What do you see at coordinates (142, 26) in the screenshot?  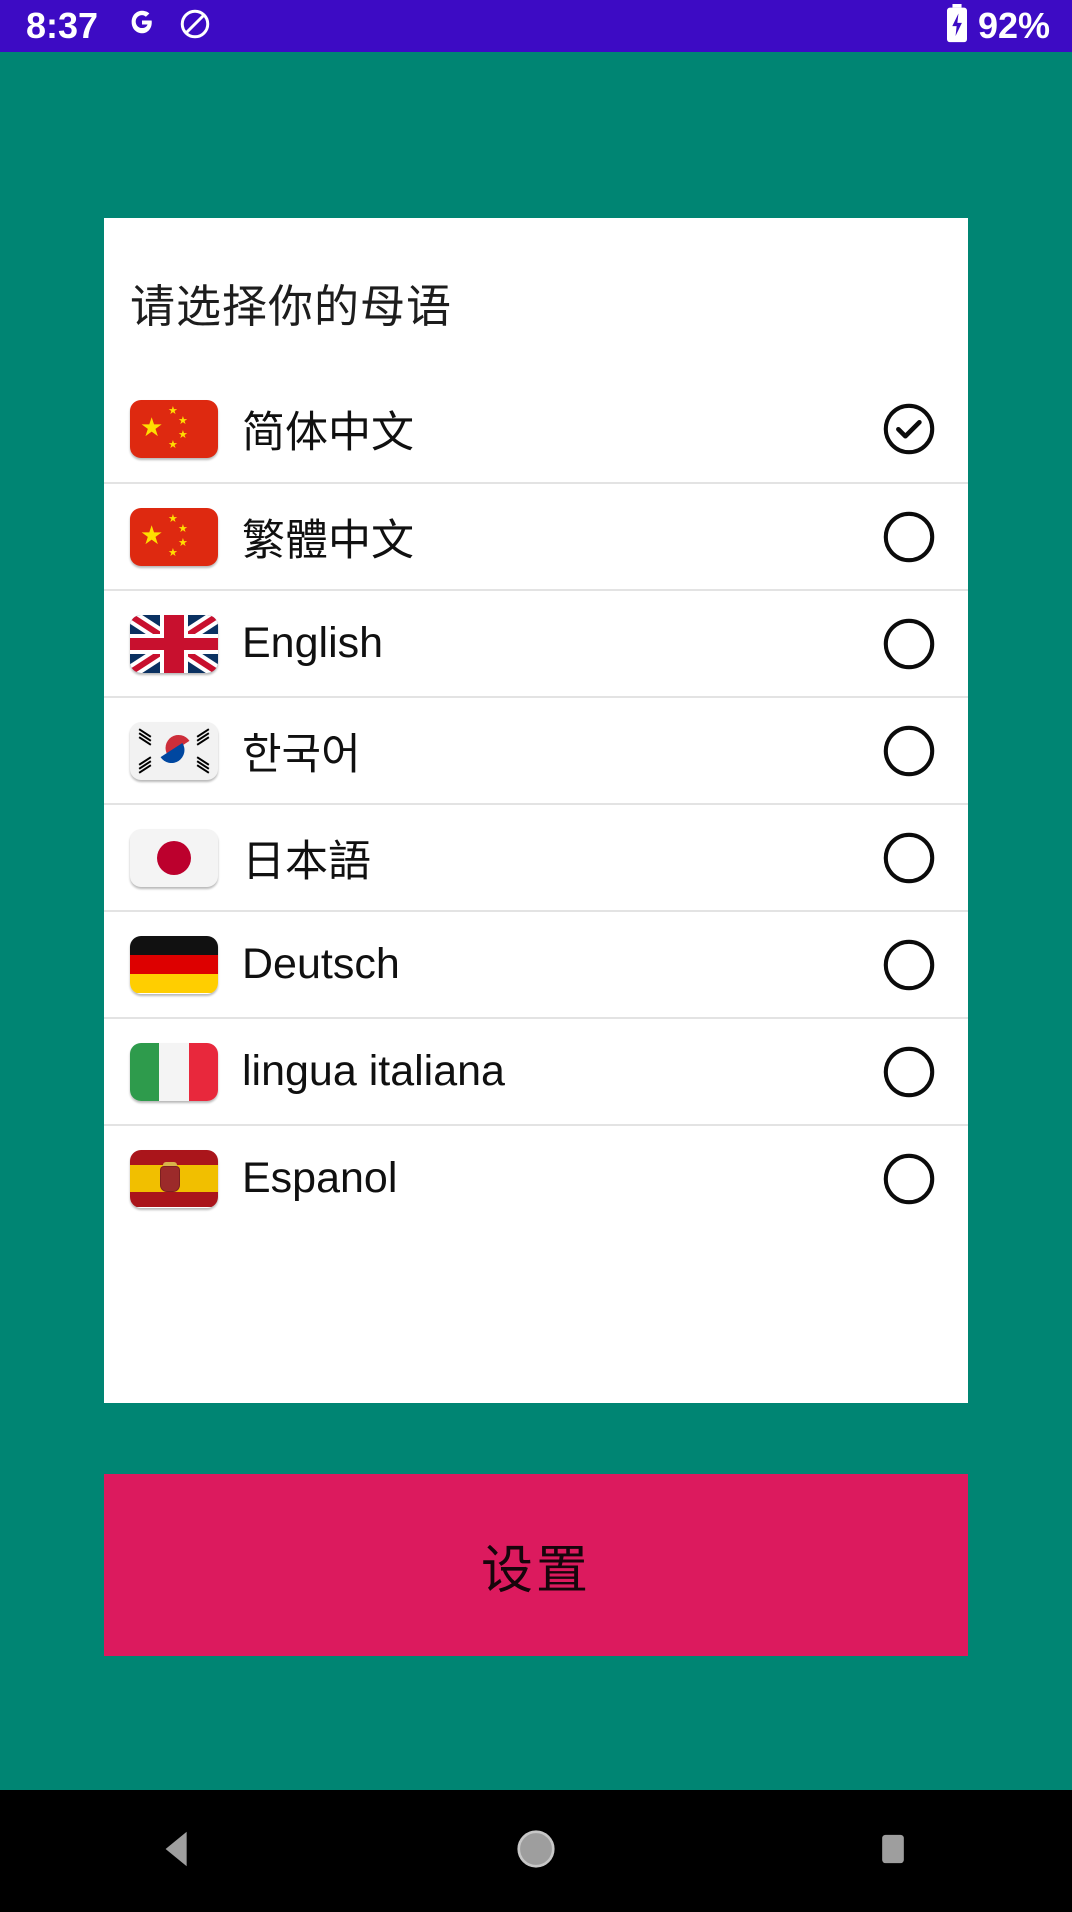 I see `google-g-icon` at bounding box center [142, 26].